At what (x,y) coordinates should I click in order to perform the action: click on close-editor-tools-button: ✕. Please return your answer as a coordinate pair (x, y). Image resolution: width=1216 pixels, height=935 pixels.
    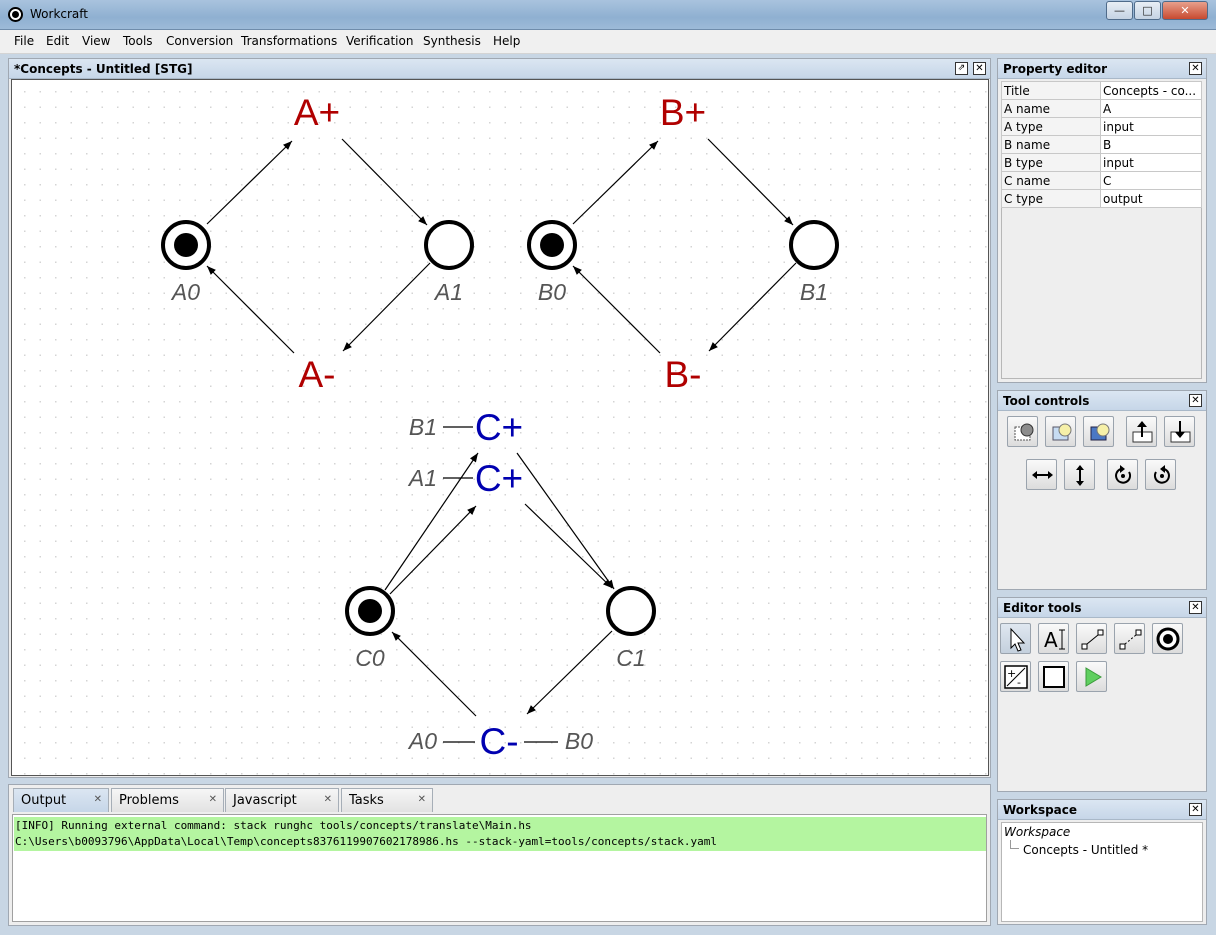
    Looking at the image, I should click on (1195, 607).